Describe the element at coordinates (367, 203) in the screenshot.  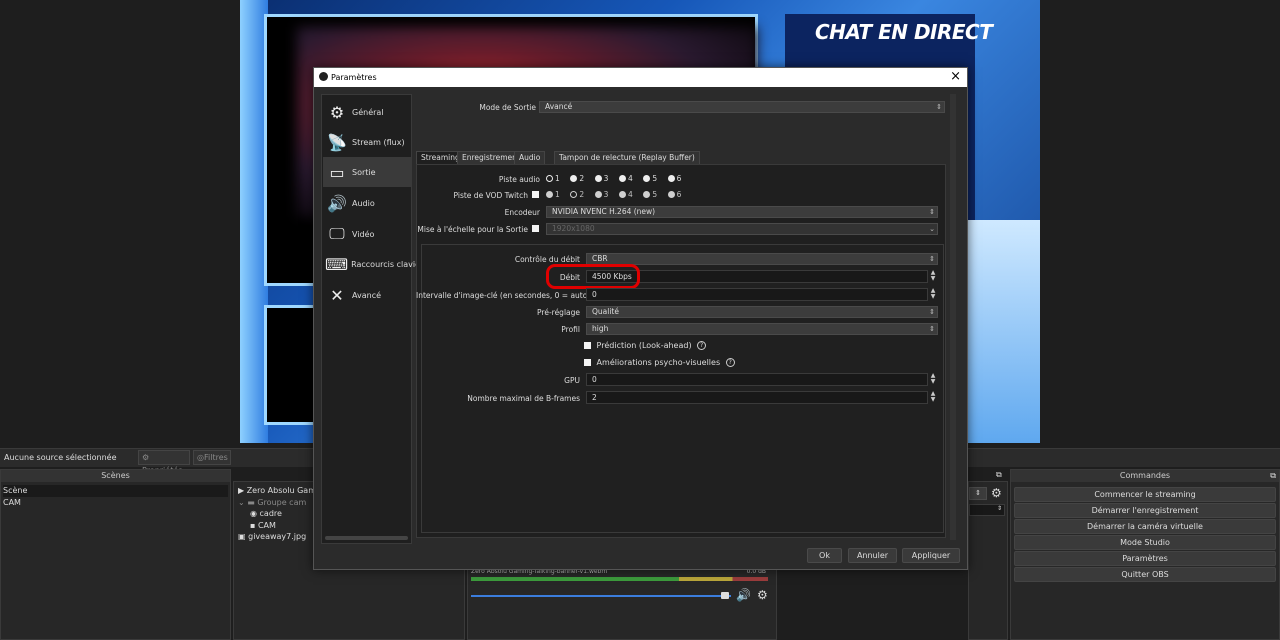
I see `nav-audio: 🔊 Audio` at that location.